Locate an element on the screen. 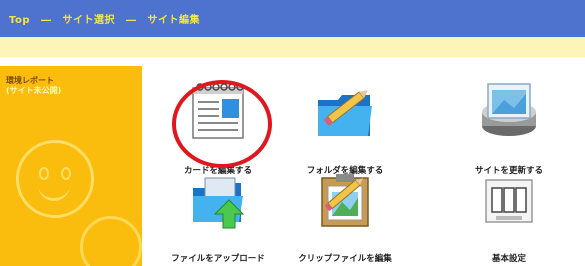 The image size is (585, 266). settings-icon is located at coordinates (509, 201).